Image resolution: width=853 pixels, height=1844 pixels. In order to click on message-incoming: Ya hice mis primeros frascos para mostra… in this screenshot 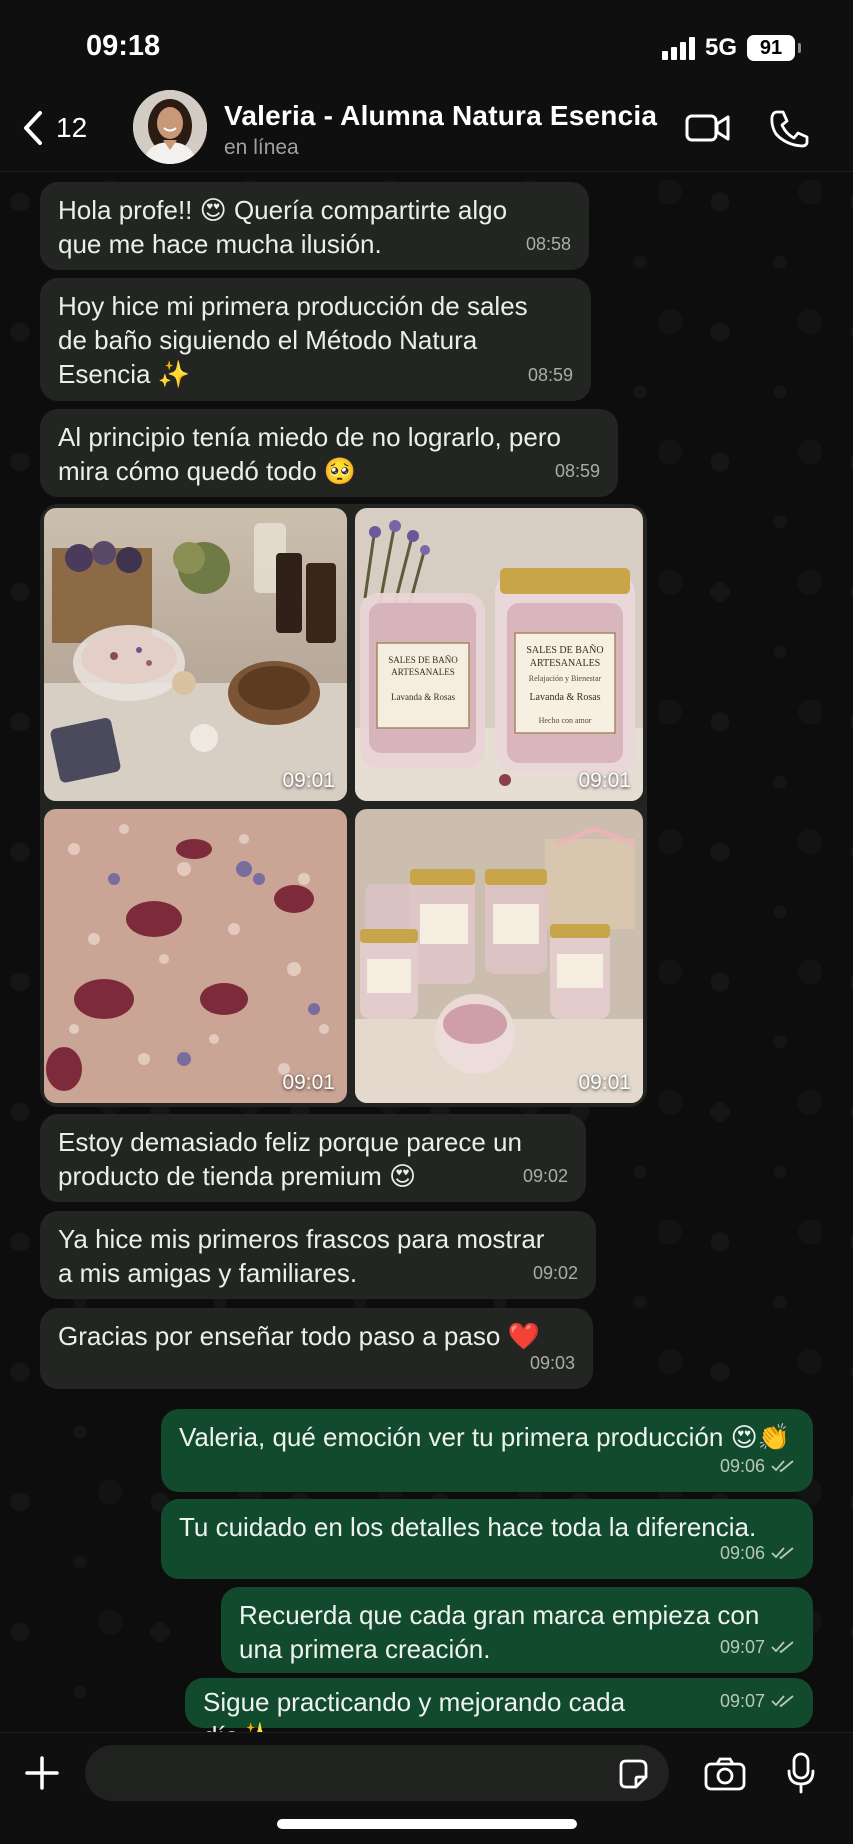, I will do `click(318, 1255)`.